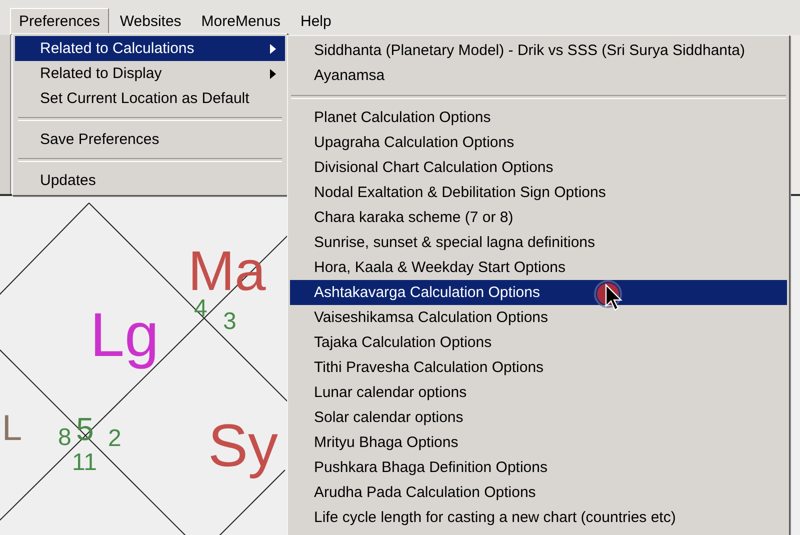  What do you see at coordinates (538, 417) in the screenshot?
I see `menu-item: Solar calendar options` at bounding box center [538, 417].